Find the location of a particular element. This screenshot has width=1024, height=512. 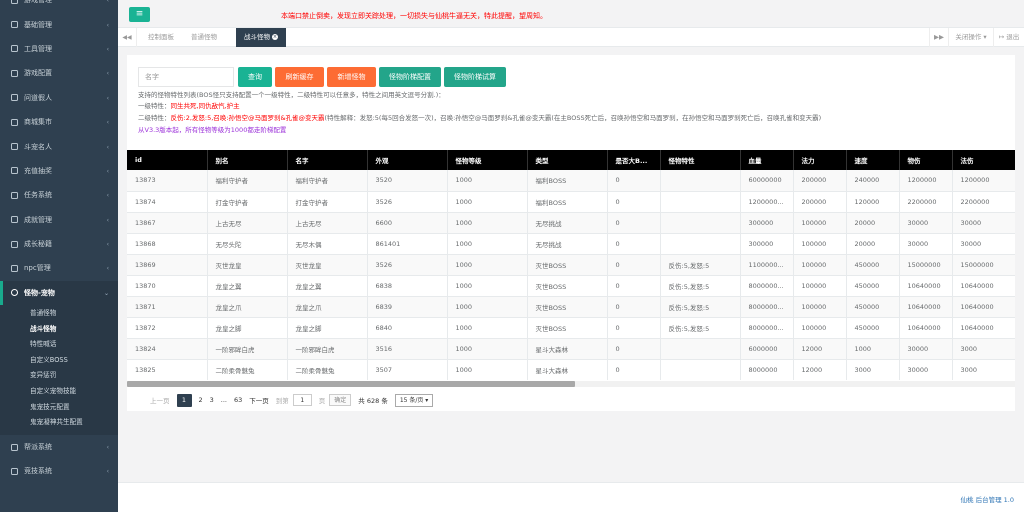

submenu-item: 战斗怪物 is located at coordinates (59, 330).